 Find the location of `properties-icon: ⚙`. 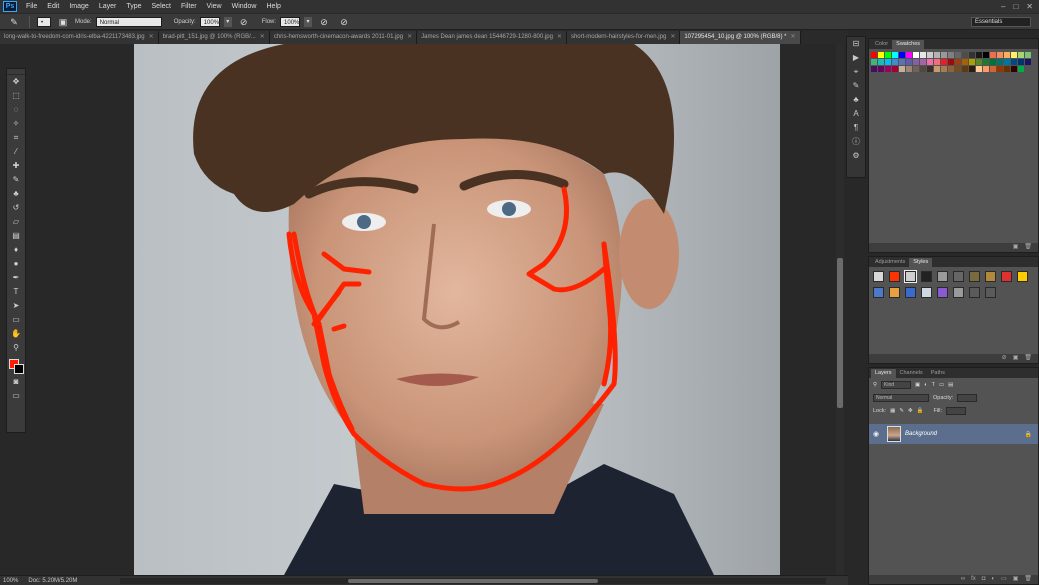

properties-icon: ⚙ is located at coordinates (856, 156).